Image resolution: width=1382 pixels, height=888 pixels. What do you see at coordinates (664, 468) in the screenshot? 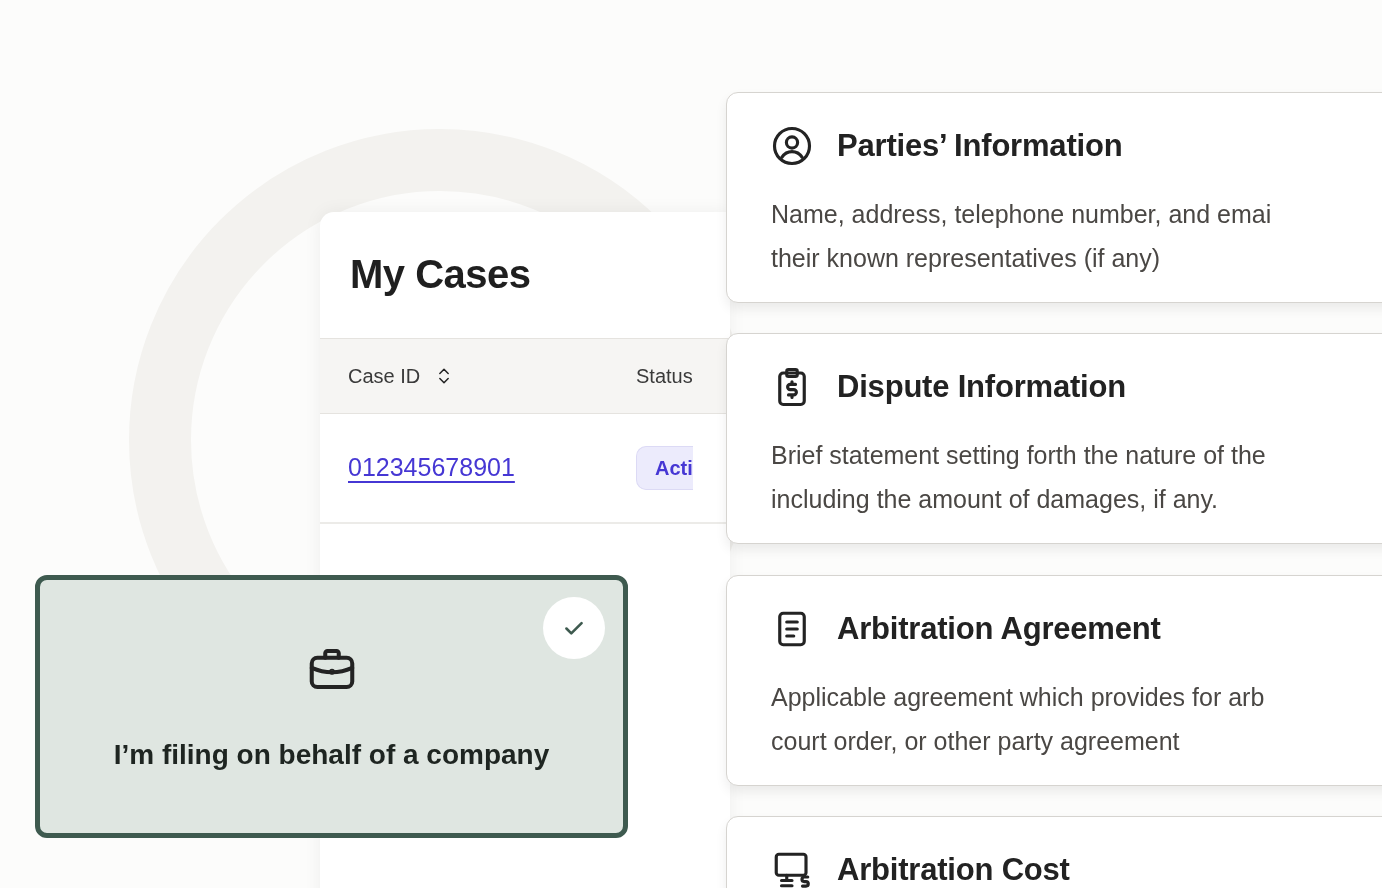
I see `status-badge: Acti` at bounding box center [664, 468].